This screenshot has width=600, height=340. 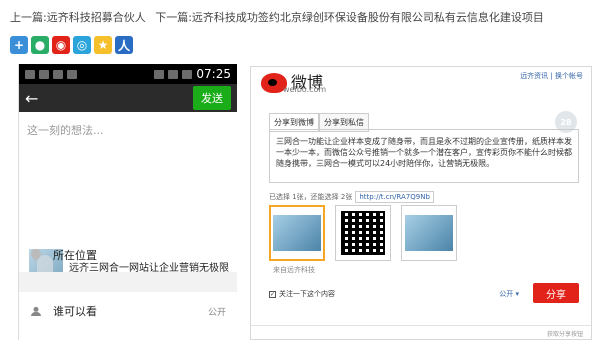 I want to click on share-icons-row: + ● ◉ ◎ ★ 人, so click(x=71, y=45).